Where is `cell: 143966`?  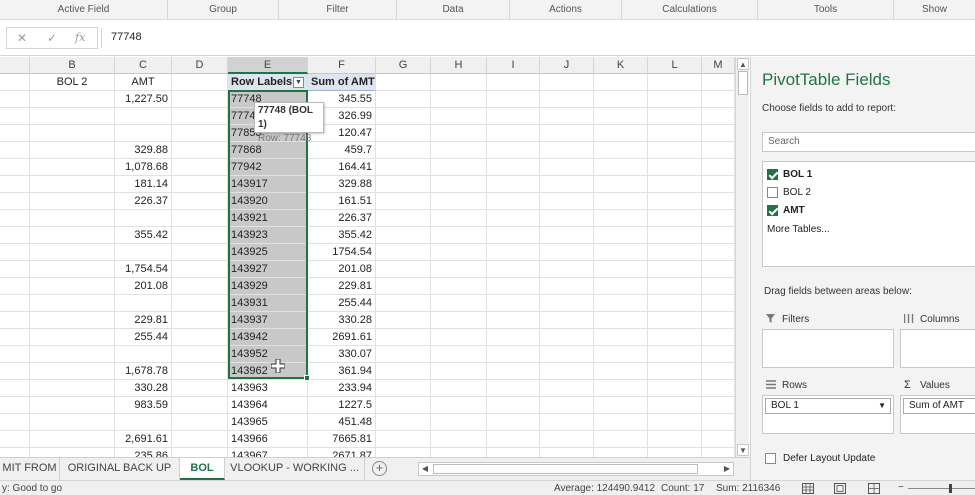
cell: 143966 is located at coordinates (268, 439).